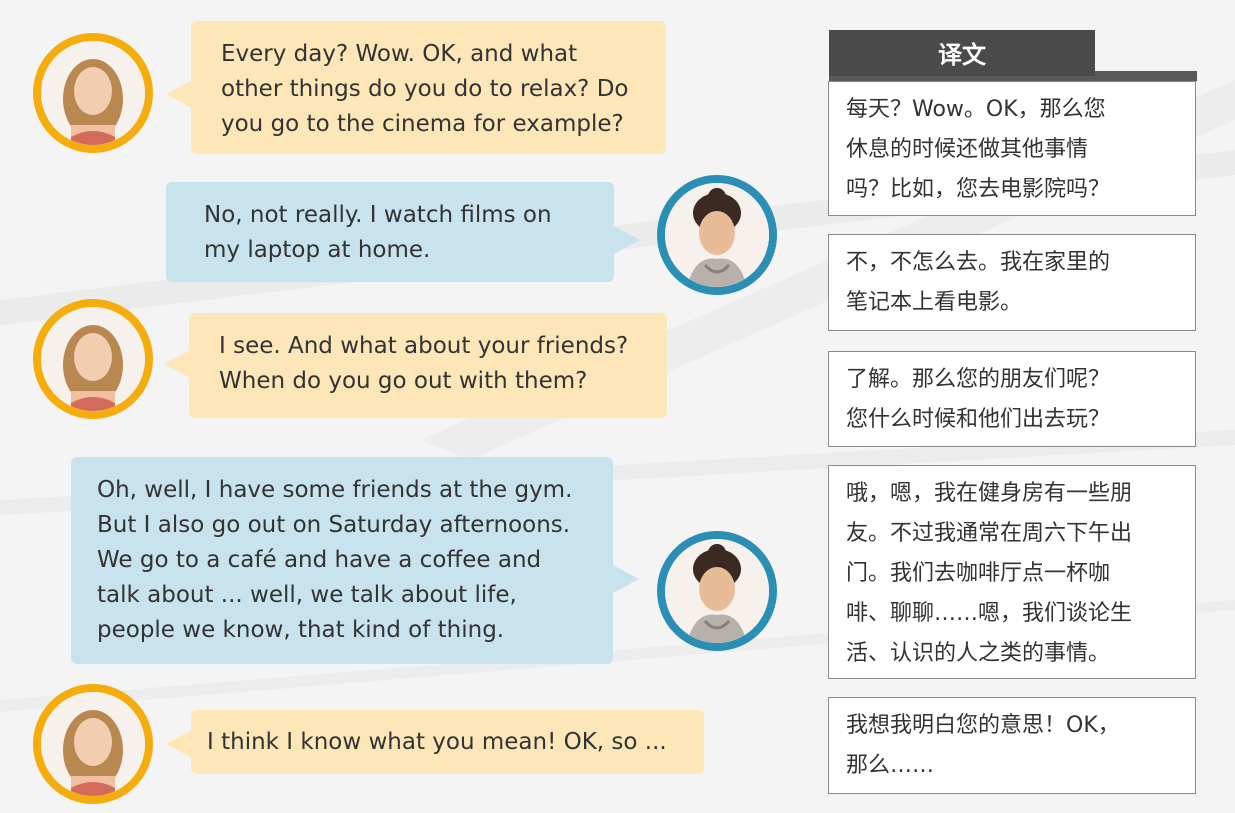 Image resolution: width=1235 pixels, height=813 pixels. Describe the element at coordinates (301, 630) in the screenshot. I see `bubble-line: people we know, that kind of thing.` at that location.